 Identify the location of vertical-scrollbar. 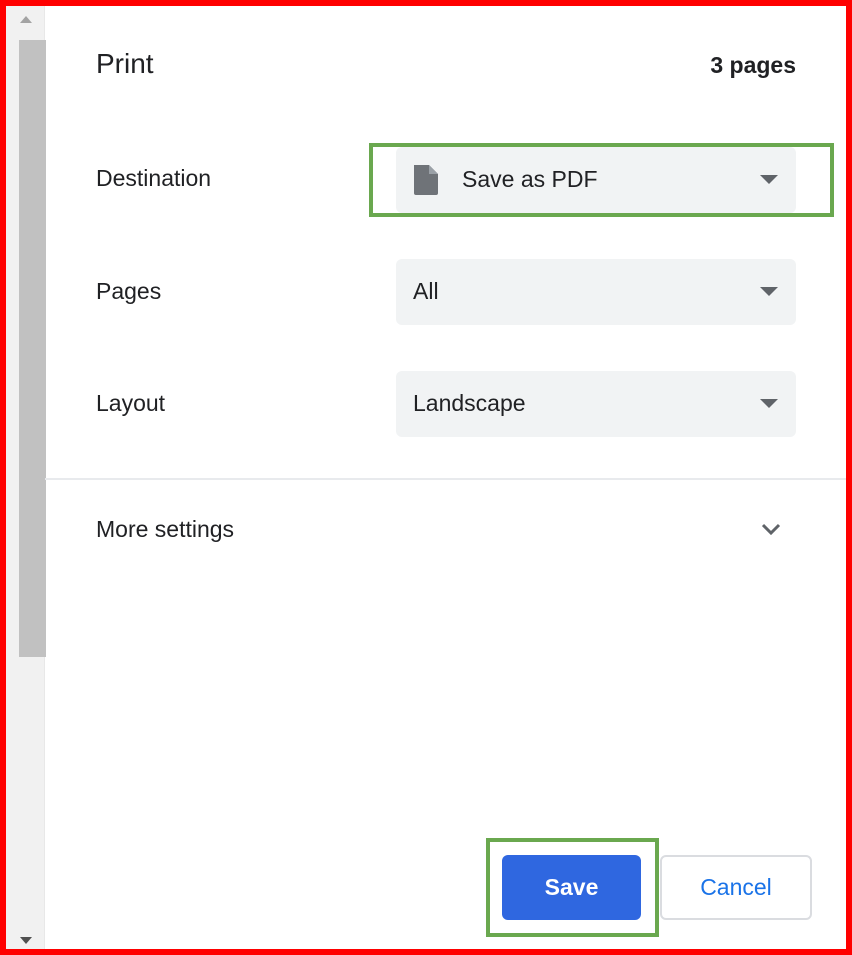
(26, 477).